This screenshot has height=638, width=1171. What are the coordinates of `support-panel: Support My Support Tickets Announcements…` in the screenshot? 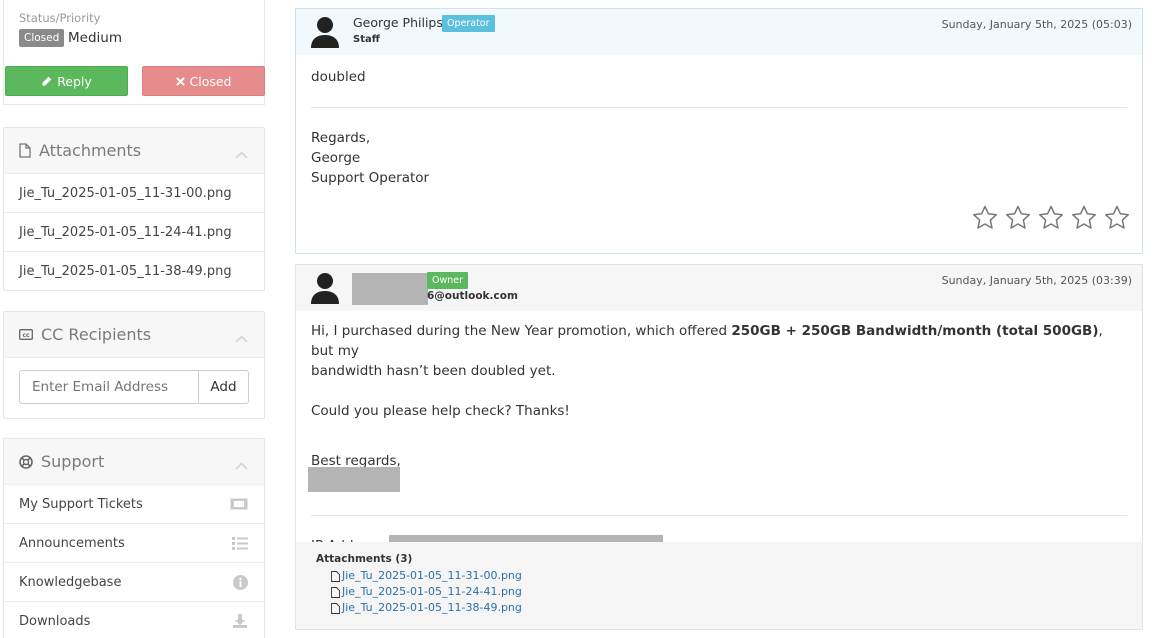 It's located at (134, 538).